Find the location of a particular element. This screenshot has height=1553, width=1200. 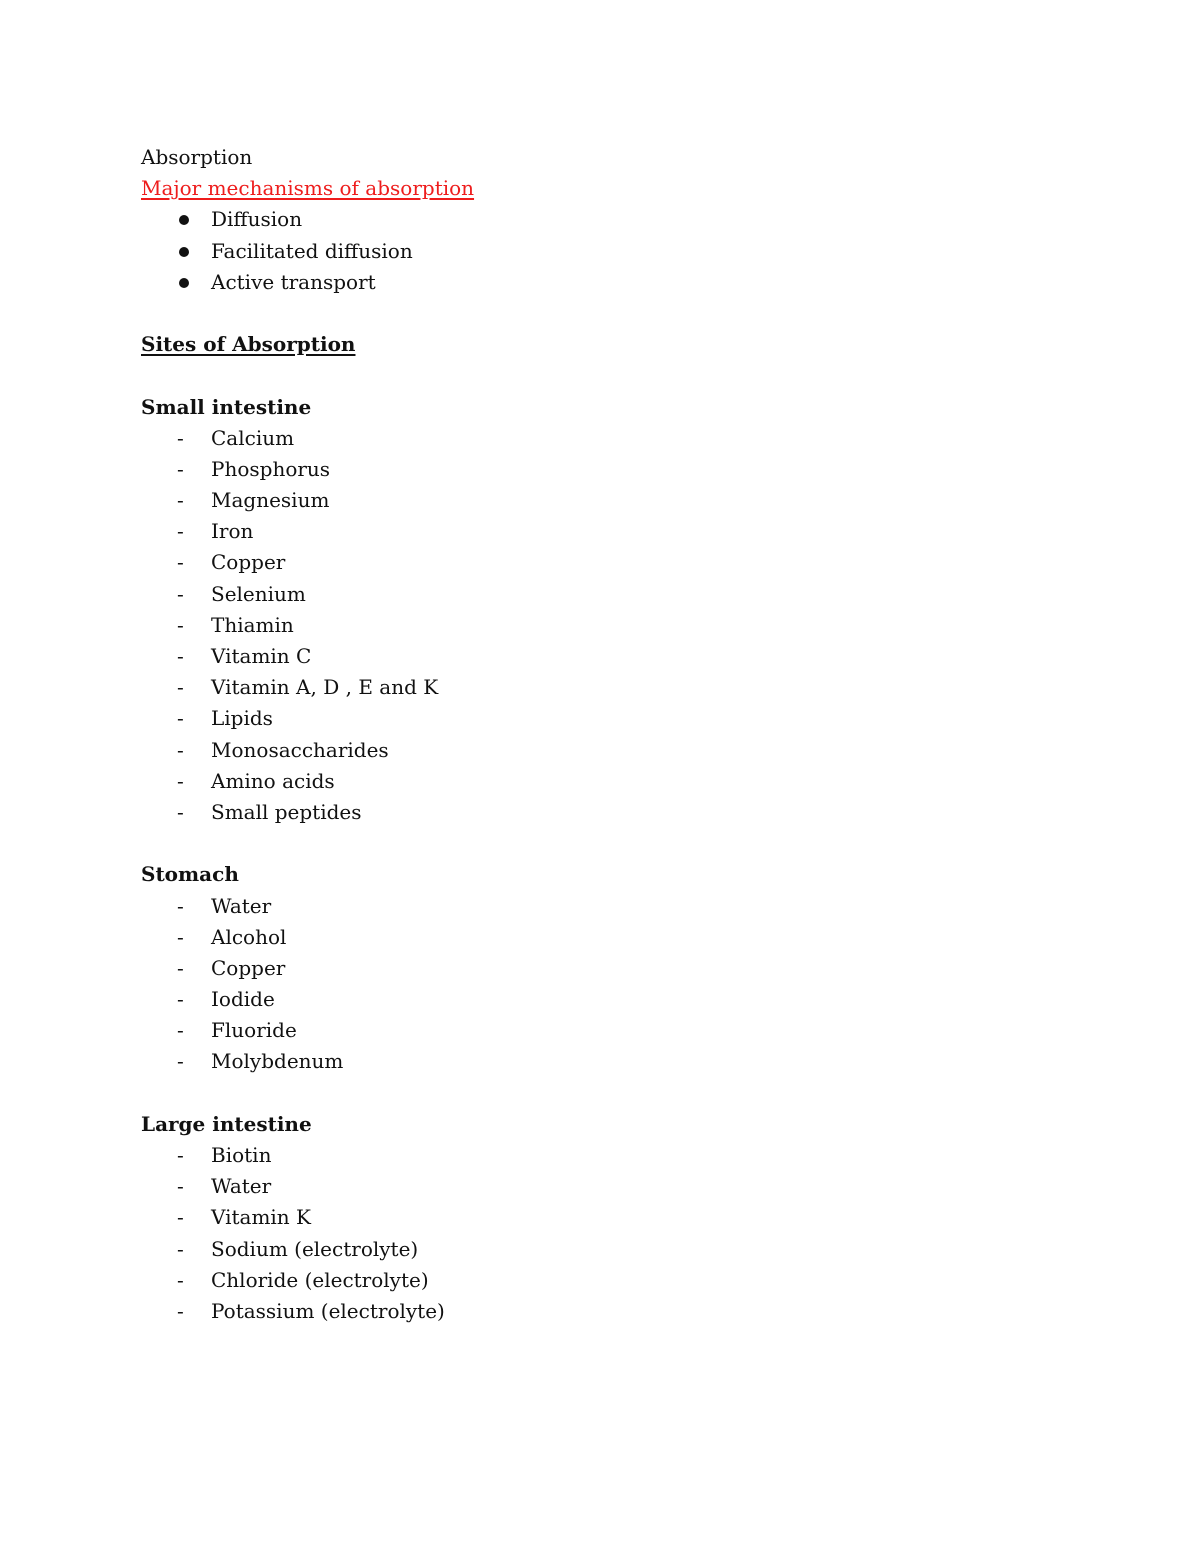

list-item: - Biotin is located at coordinates (307, 1155).